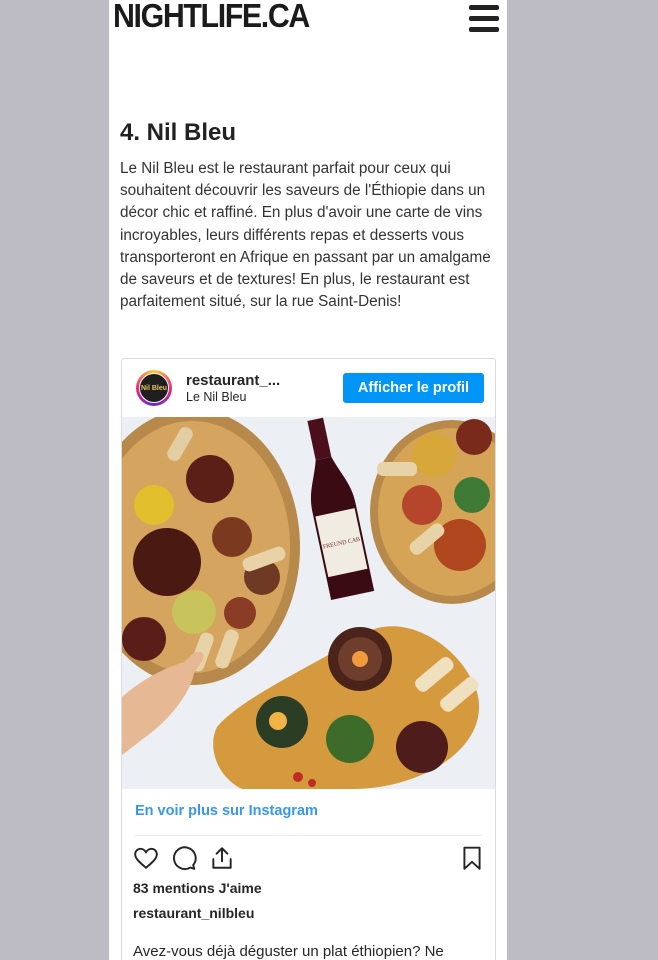 The height and width of the screenshot is (960, 658). I want to click on article-heading: 4. Nil Bleu, so click(178, 132).